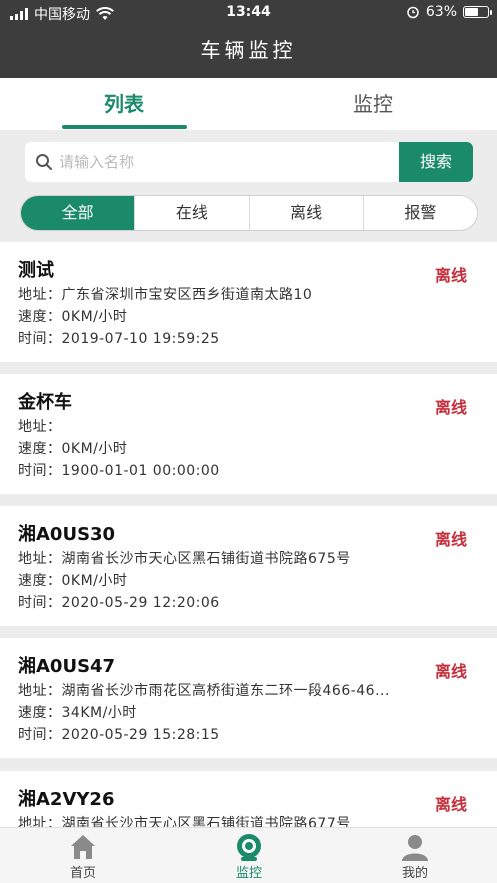 The height and width of the screenshot is (883, 497). I want to click on vehicle-name: 金杯车, so click(45, 402).